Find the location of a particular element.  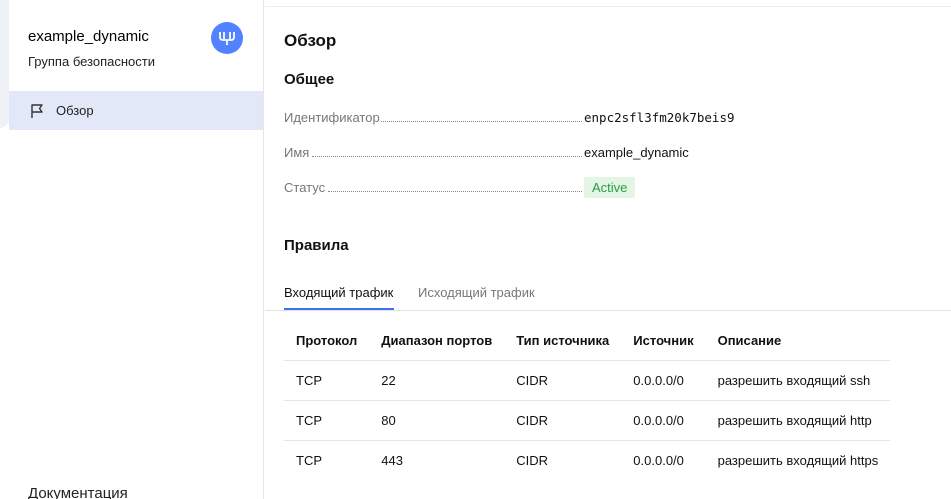

active-tab-indicator is located at coordinates (339, 309).